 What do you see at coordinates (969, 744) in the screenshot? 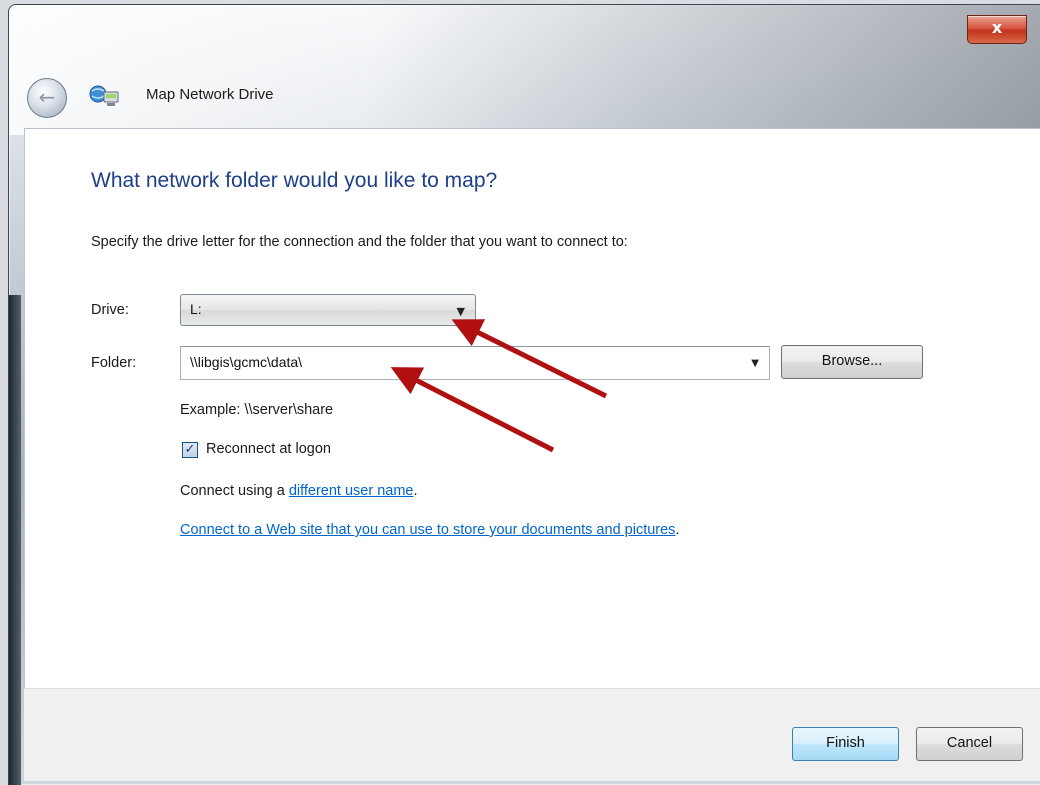
I see `cancel-button: Cancel` at bounding box center [969, 744].